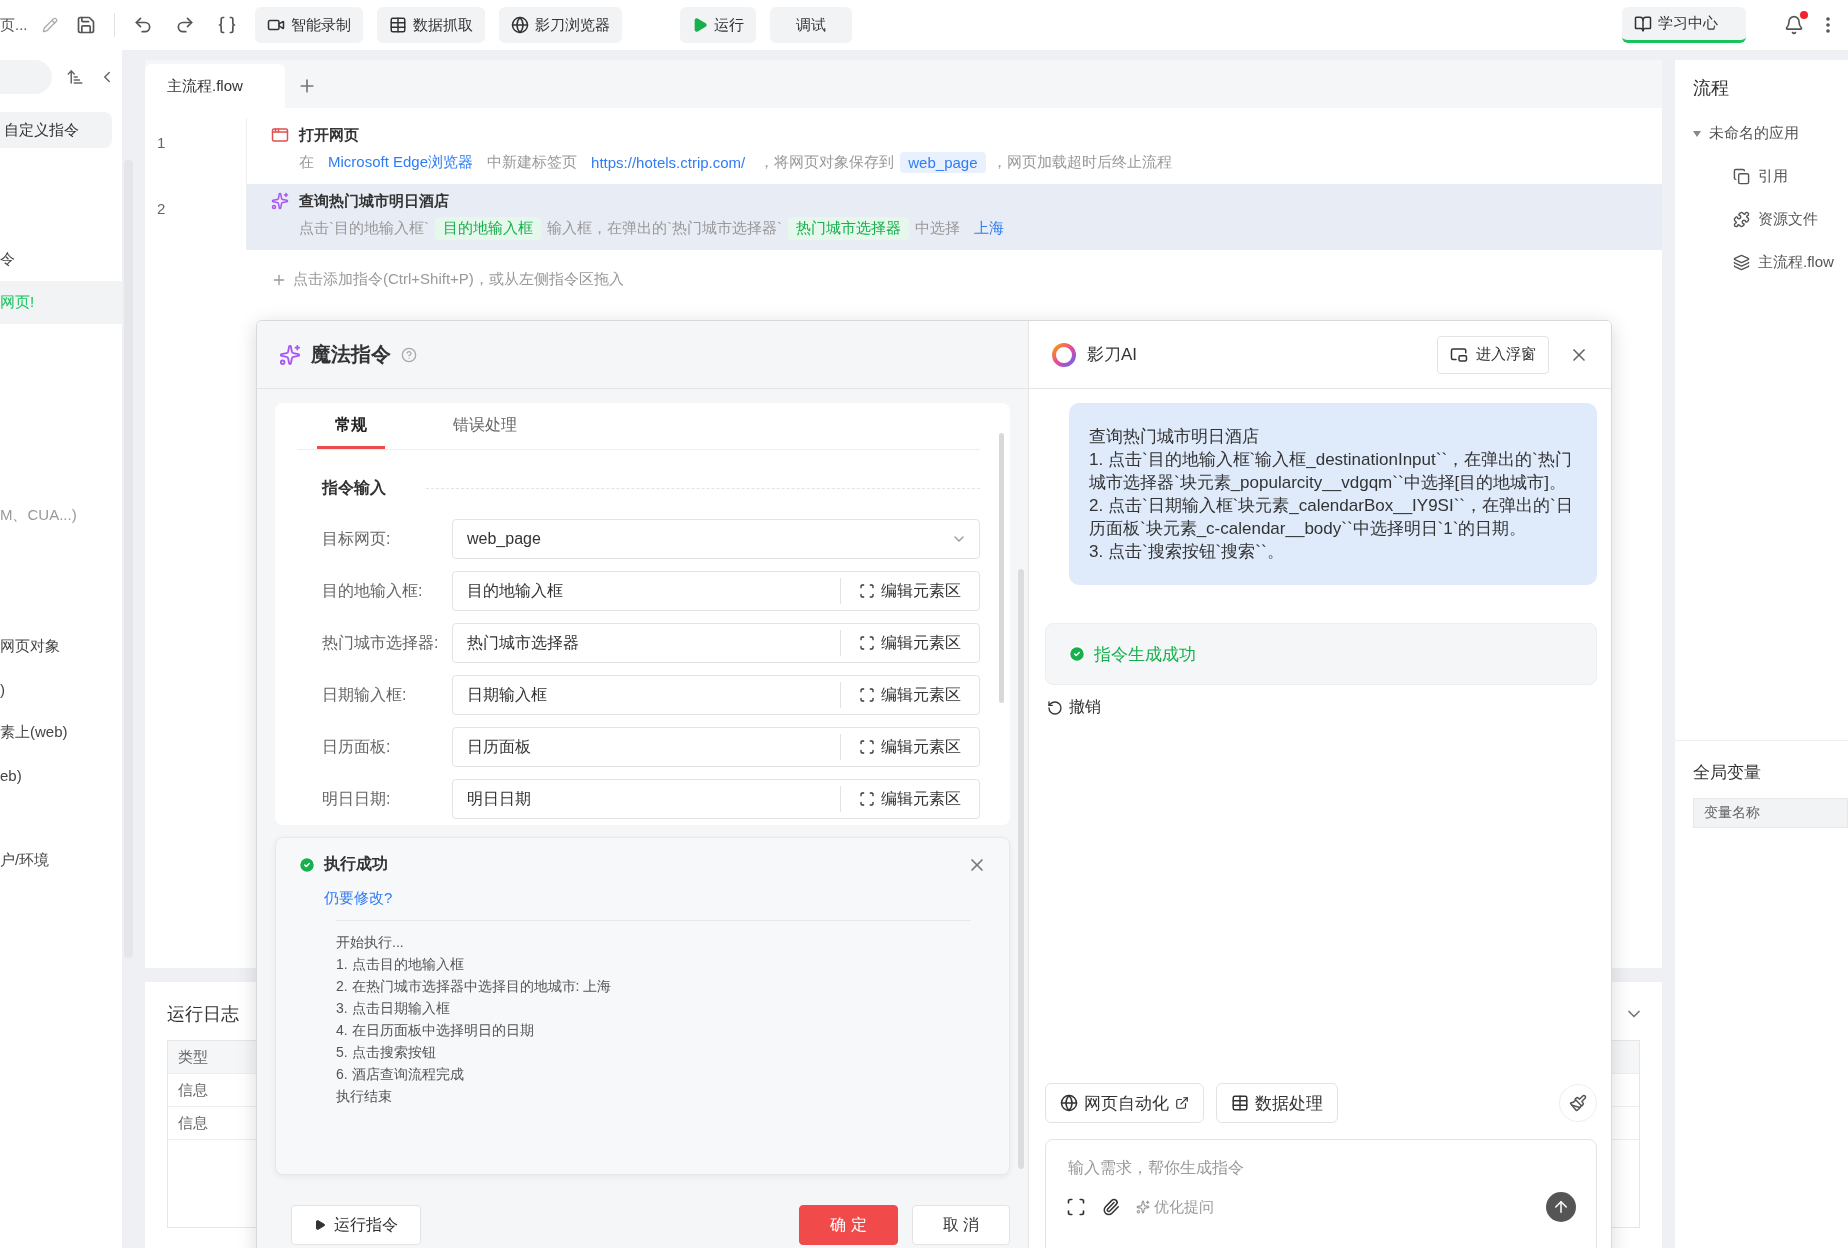 The width and height of the screenshot is (1848, 1248). What do you see at coordinates (1770, 176) in the screenshot?
I see `tree-item: 引用` at bounding box center [1770, 176].